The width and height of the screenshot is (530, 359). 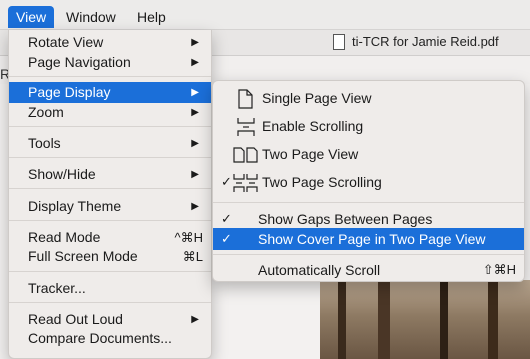 What do you see at coordinates (317, 98) in the screenshot?
I see `submenu-item-label: Single Page View` at bounding box center [317, 98].